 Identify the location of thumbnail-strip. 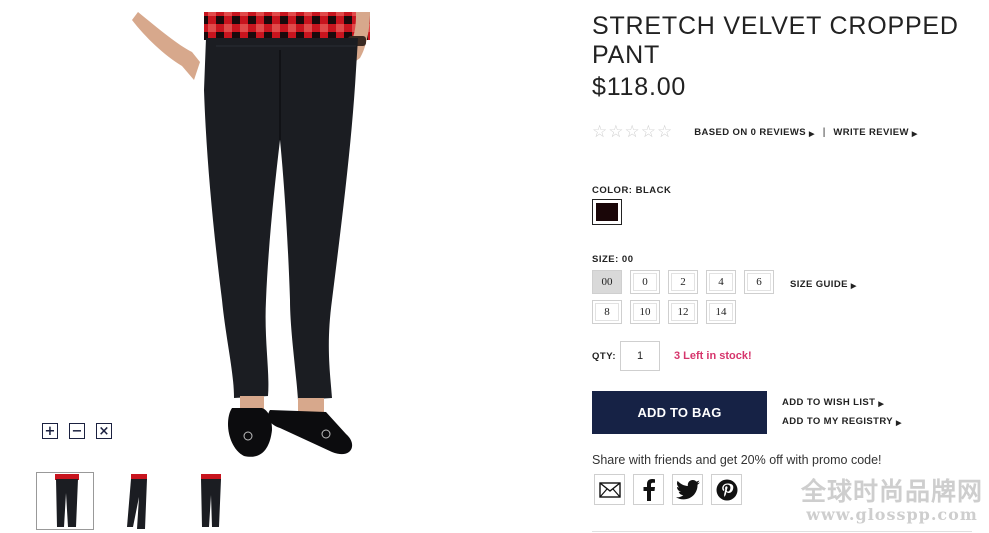
(137, 501).